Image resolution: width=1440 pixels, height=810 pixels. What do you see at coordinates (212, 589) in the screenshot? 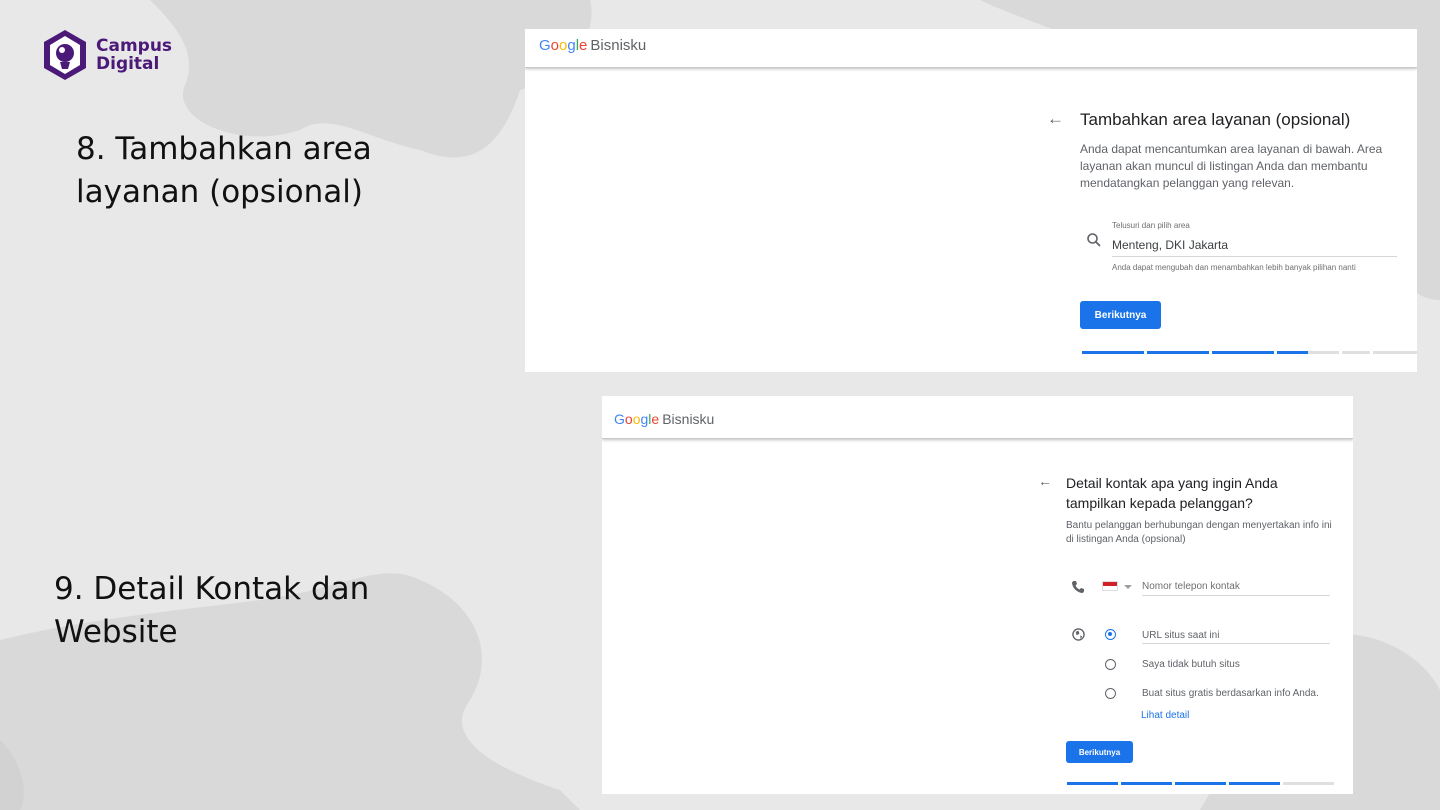
I see `step-9-caption-line-1: 9. Detail Kontak dan` at bounding box center [212, 589].